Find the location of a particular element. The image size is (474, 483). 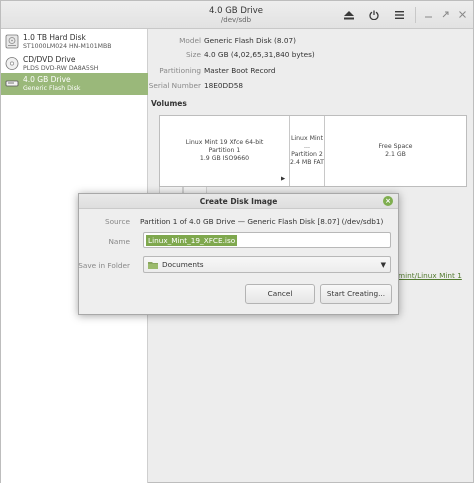

partition-2-size: 2.4 MB FAT is located at coordinates (307, 162).